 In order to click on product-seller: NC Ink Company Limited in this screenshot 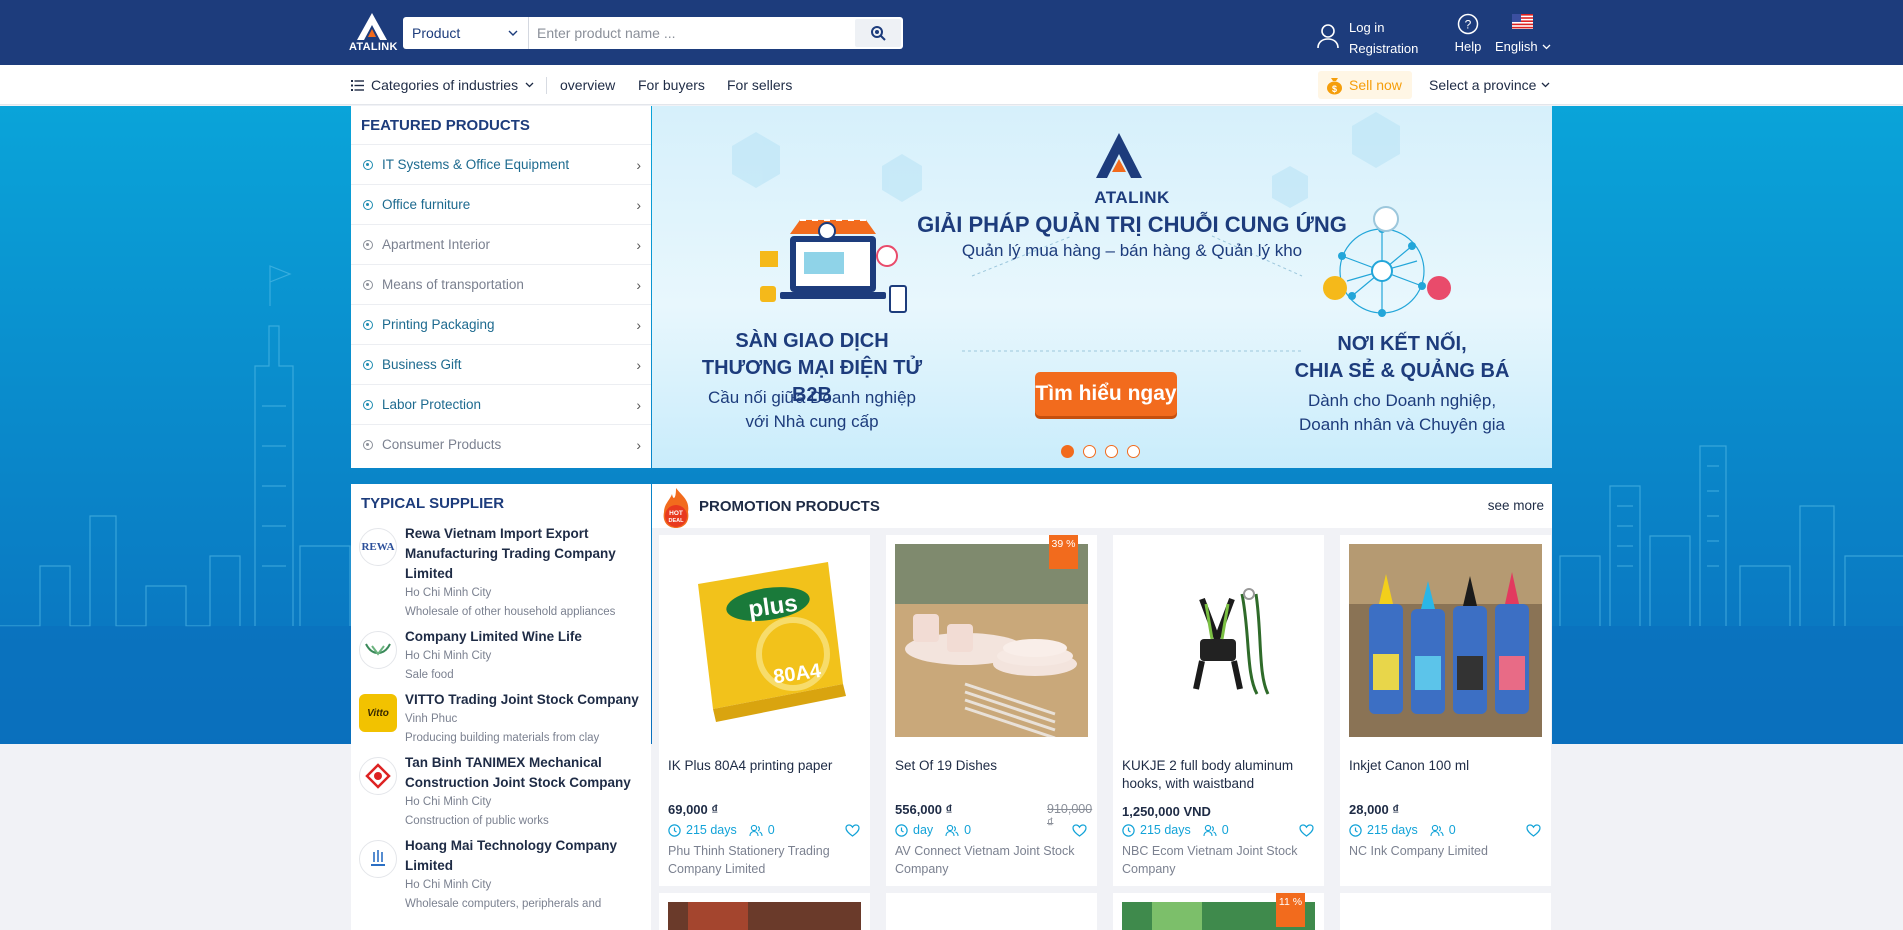, I will do `click(1447, 851)`.